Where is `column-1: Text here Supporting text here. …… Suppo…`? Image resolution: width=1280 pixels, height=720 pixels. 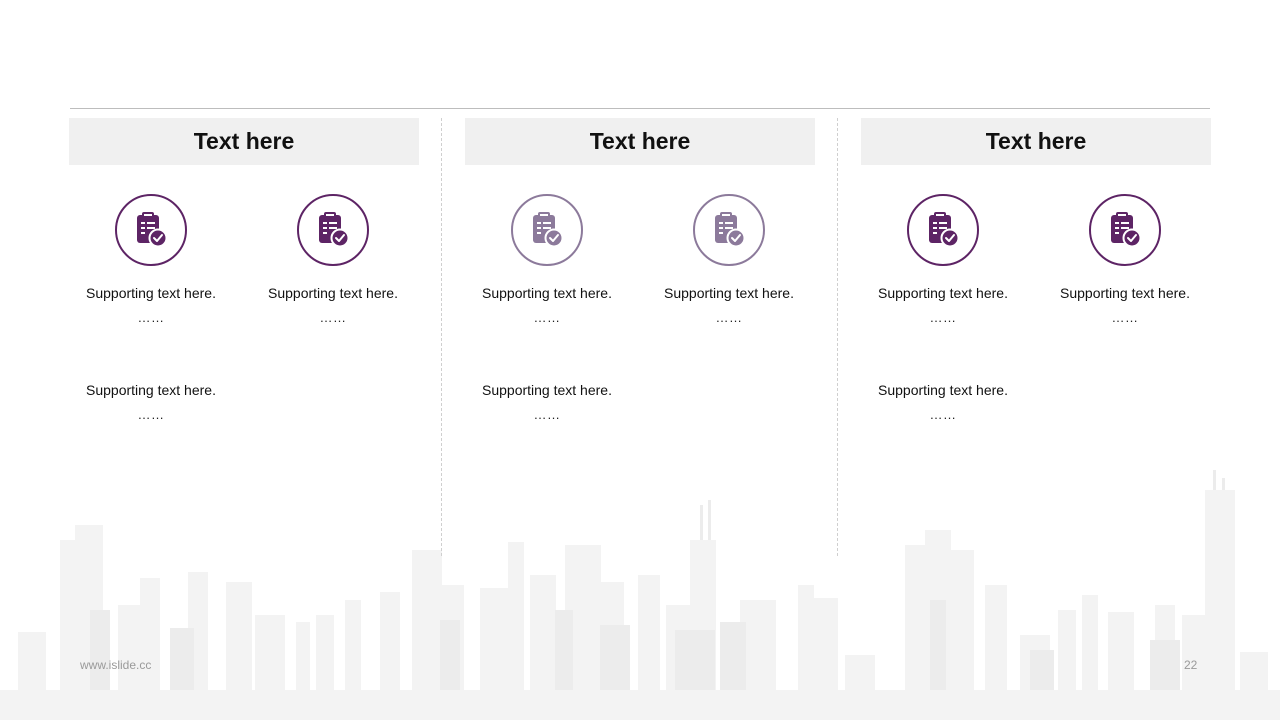
column-1: Text here Supporting text here. …… Suppo… is located at coordinates (244, 278).